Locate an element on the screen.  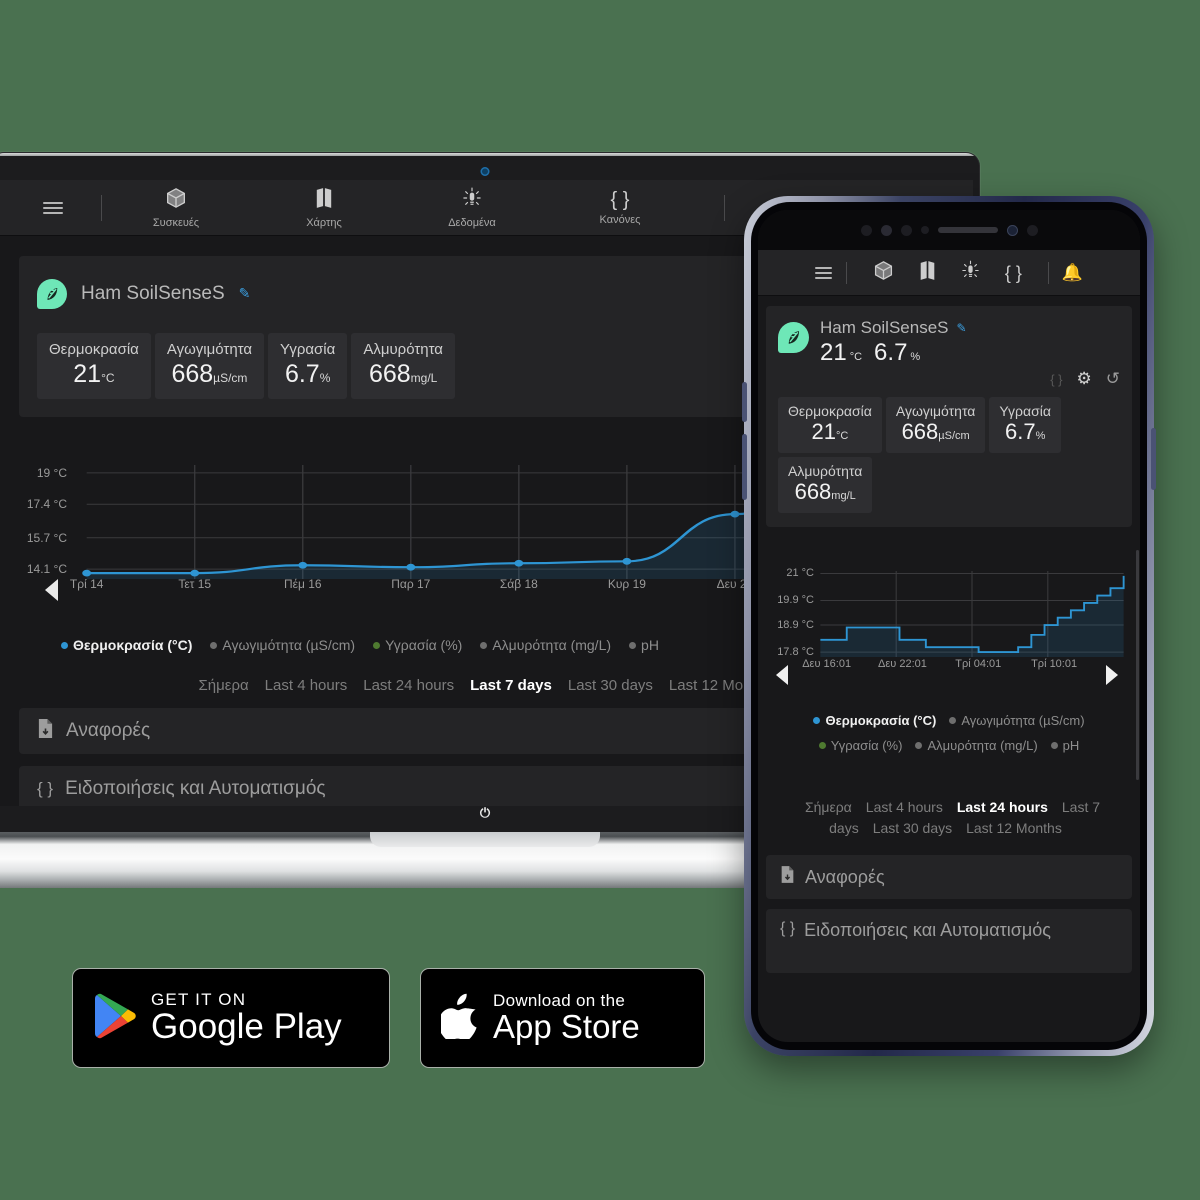
device-braces-icon: { } is located at coordinates (1056, 379).